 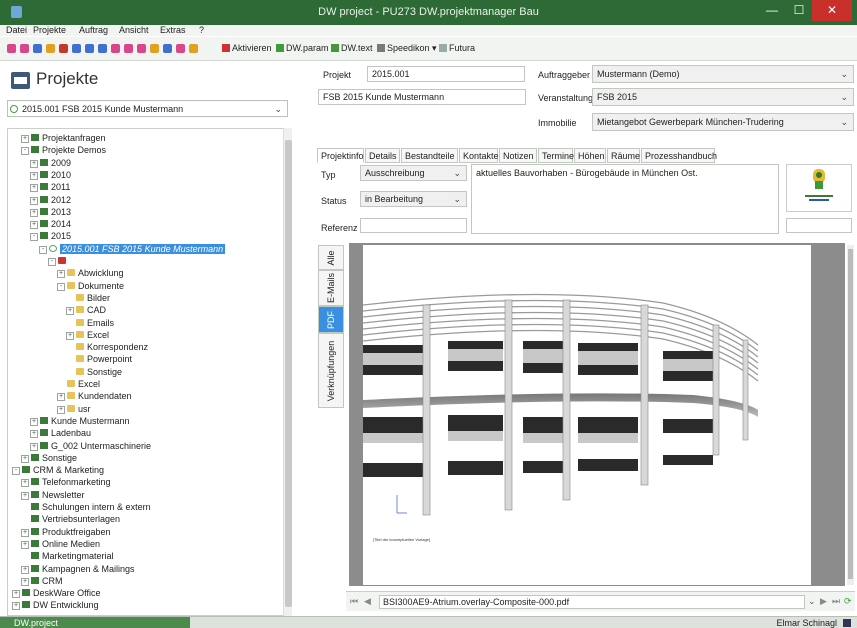 What do you see at coordinates (382, 155) in the screenshot?
I see `tab-details: Details` at bounding box center [382, 155].